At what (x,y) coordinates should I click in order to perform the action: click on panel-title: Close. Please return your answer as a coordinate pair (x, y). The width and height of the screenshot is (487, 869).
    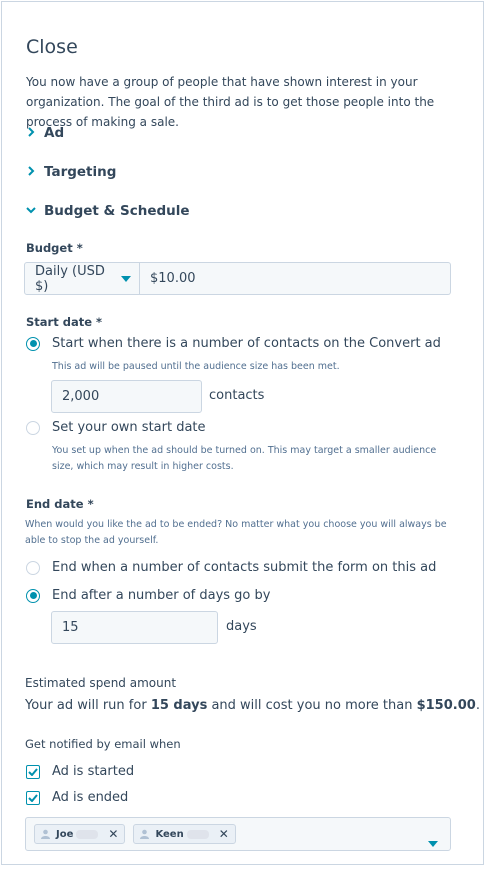
    Looking at the image, I should click on (52, 47).